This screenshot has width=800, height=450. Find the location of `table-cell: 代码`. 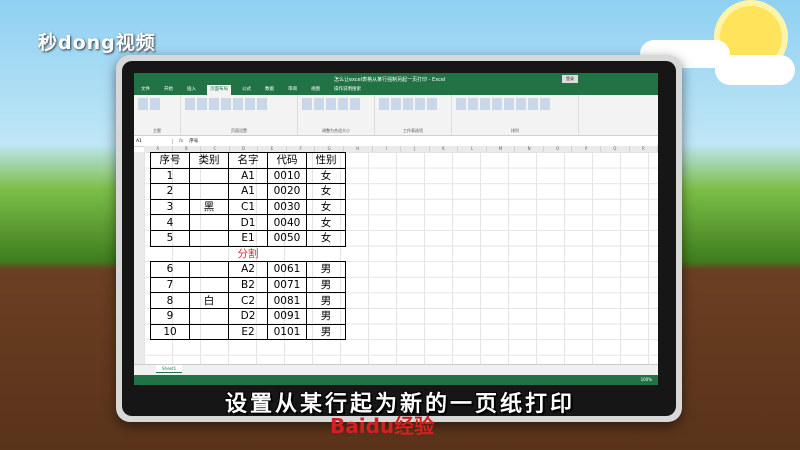

table-cell: 代码 is located at coordinates (287, 160).